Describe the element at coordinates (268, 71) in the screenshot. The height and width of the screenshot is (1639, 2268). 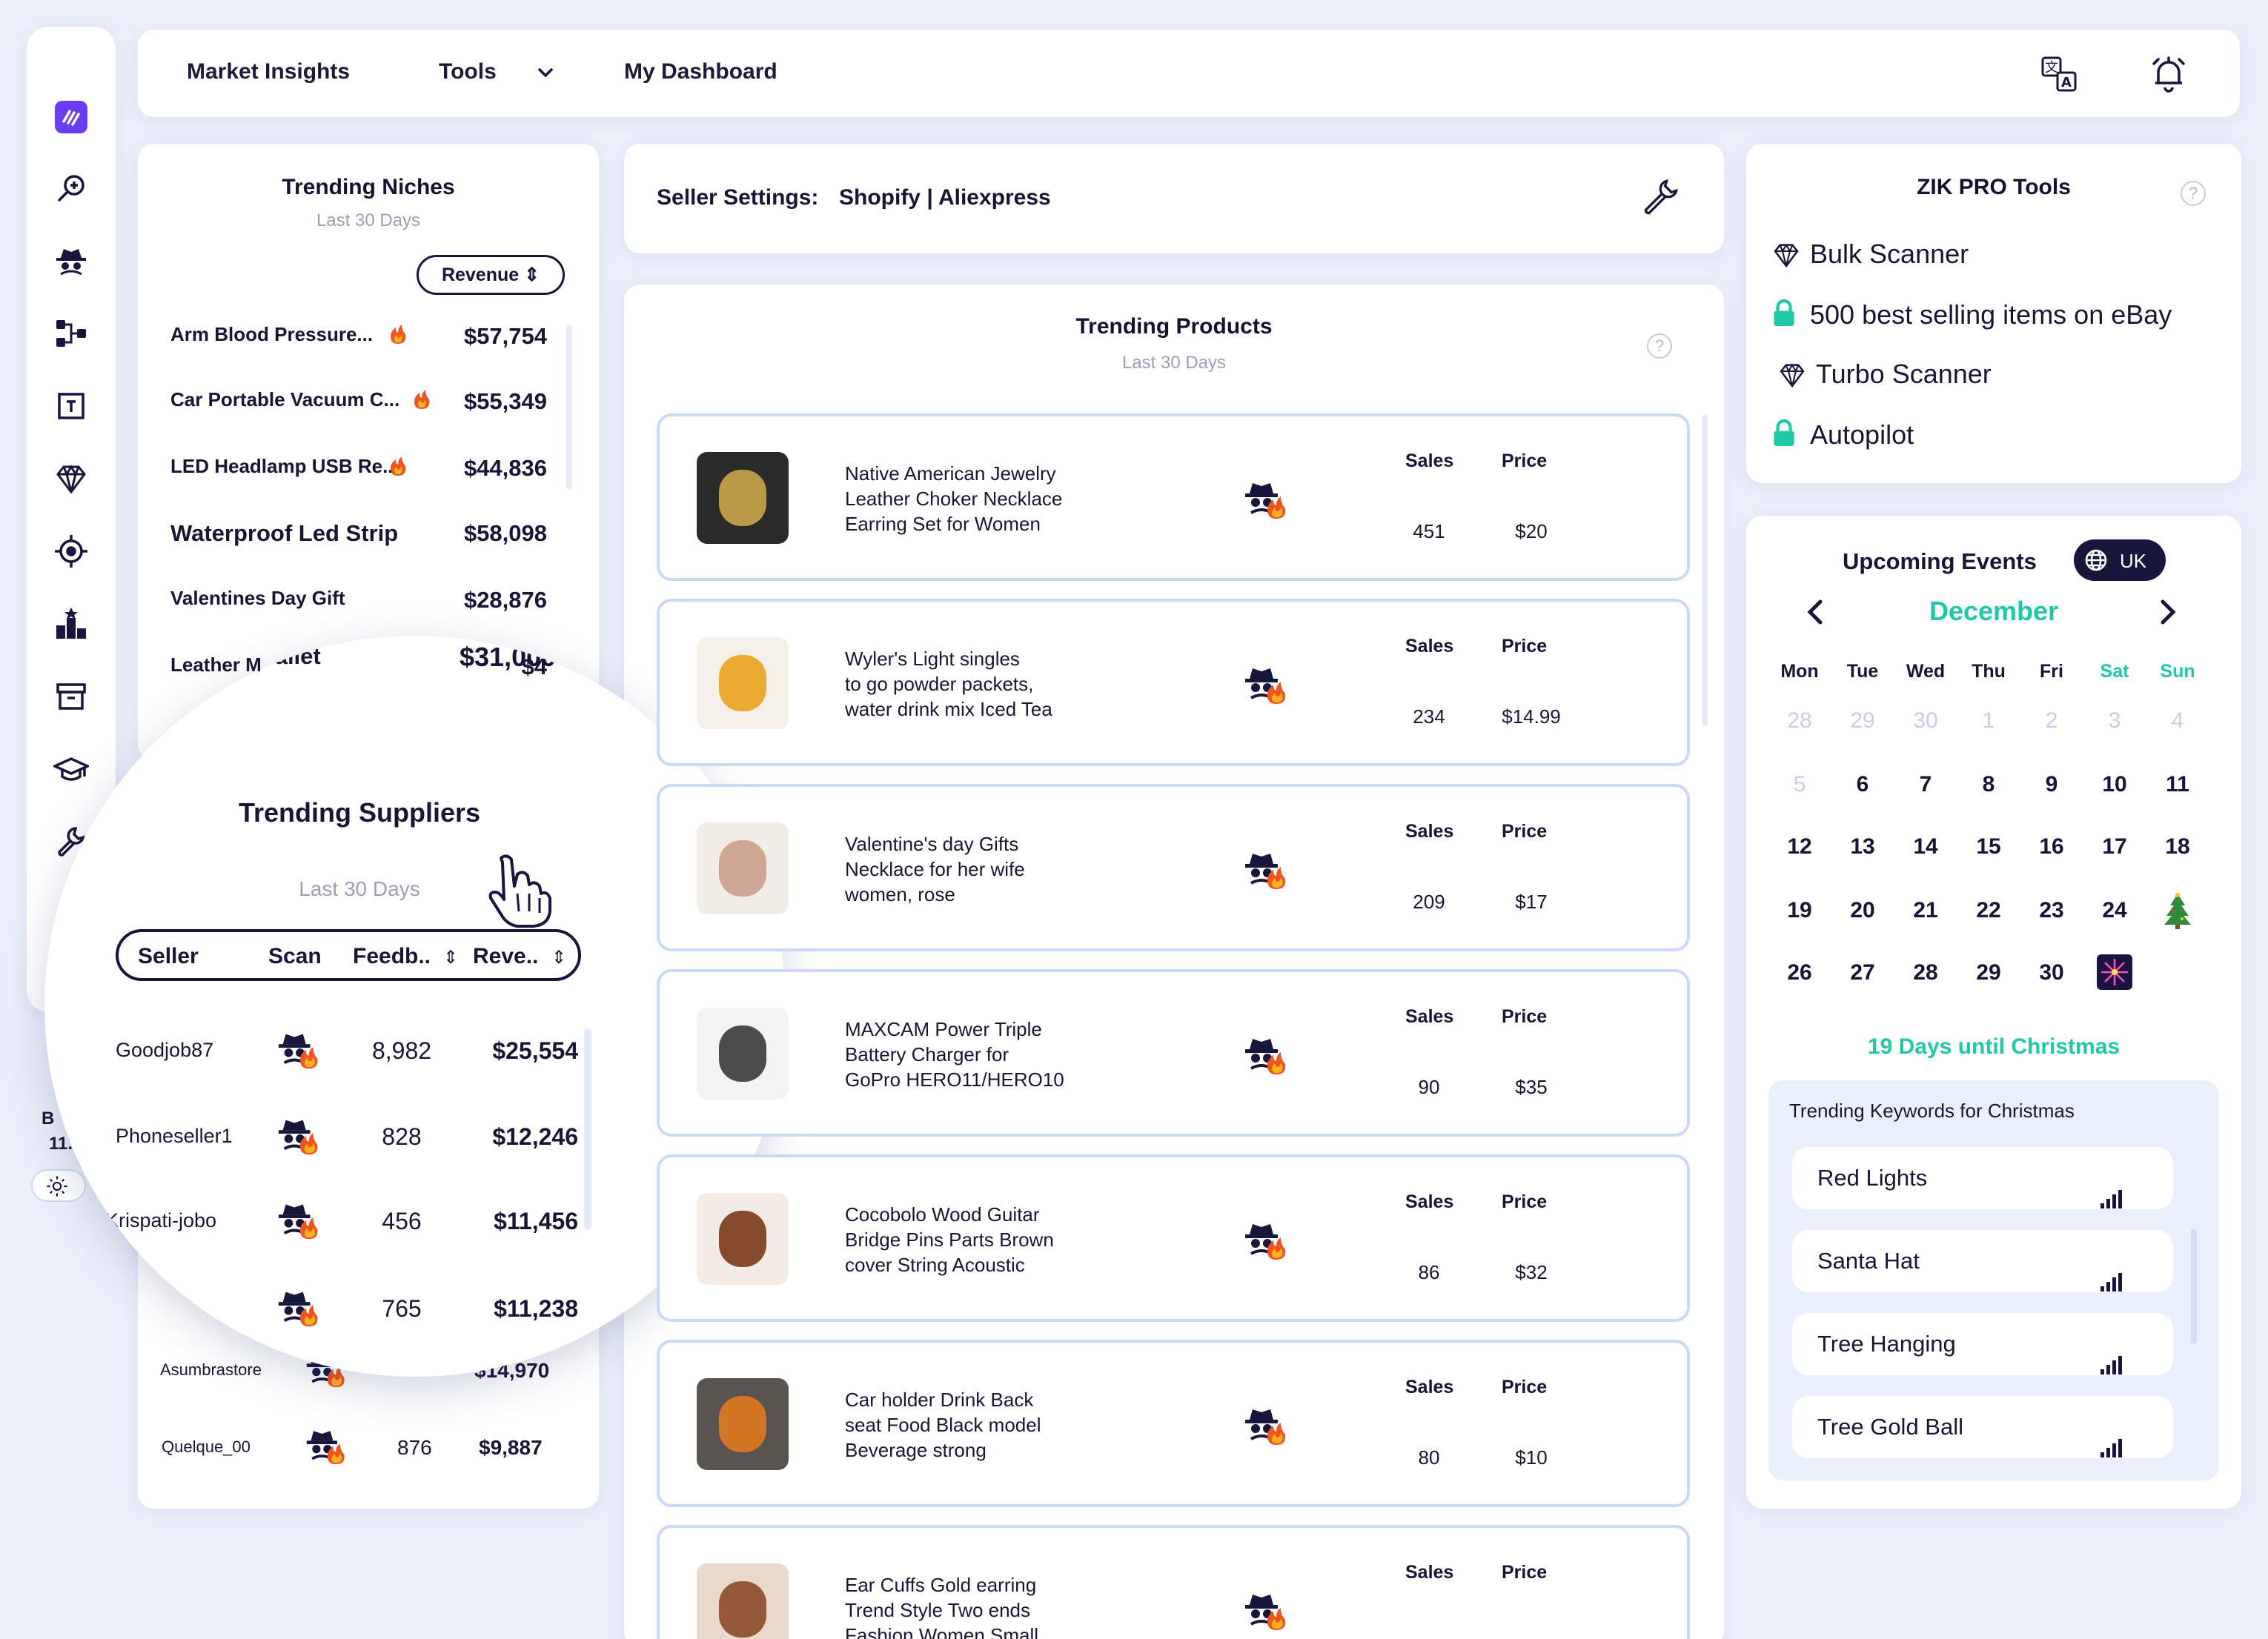
I see `nav-market-insights: Market Insights` at that location.